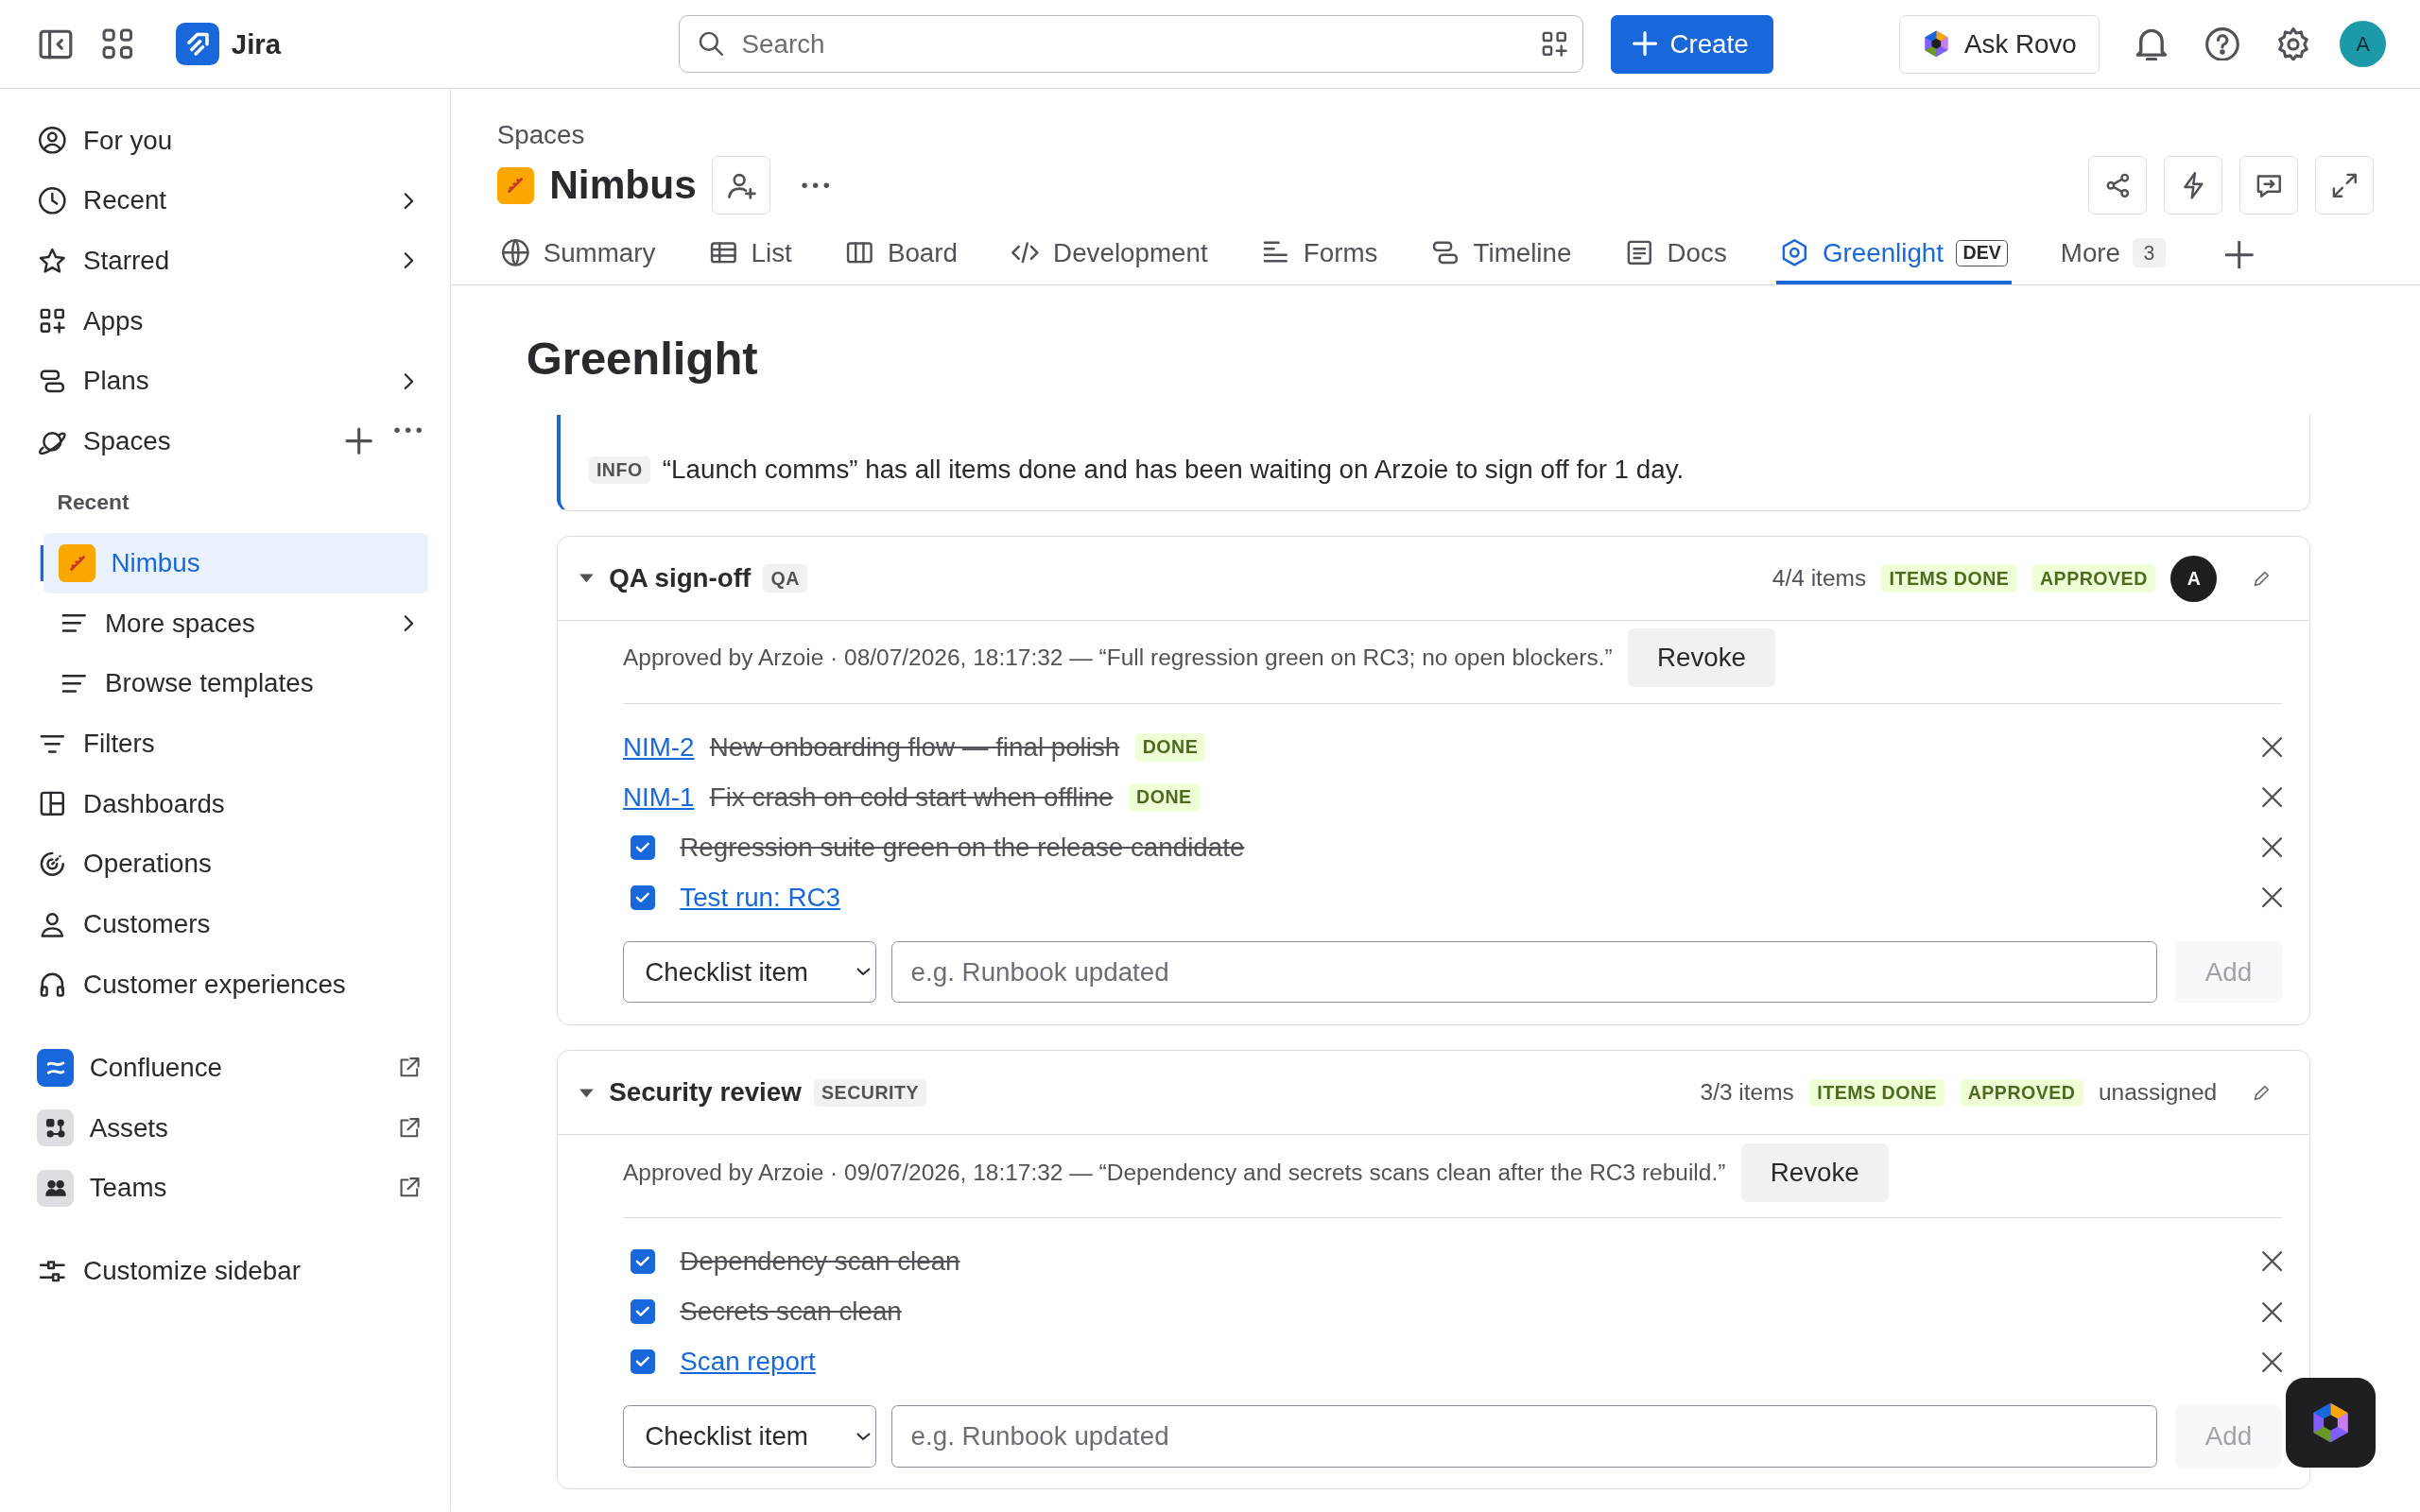 This screenshot has width=2420, height=1512. Describe the element at coordinates (760, 897) in the screenshot. I see `item-link: Test run: RC3` at that location.